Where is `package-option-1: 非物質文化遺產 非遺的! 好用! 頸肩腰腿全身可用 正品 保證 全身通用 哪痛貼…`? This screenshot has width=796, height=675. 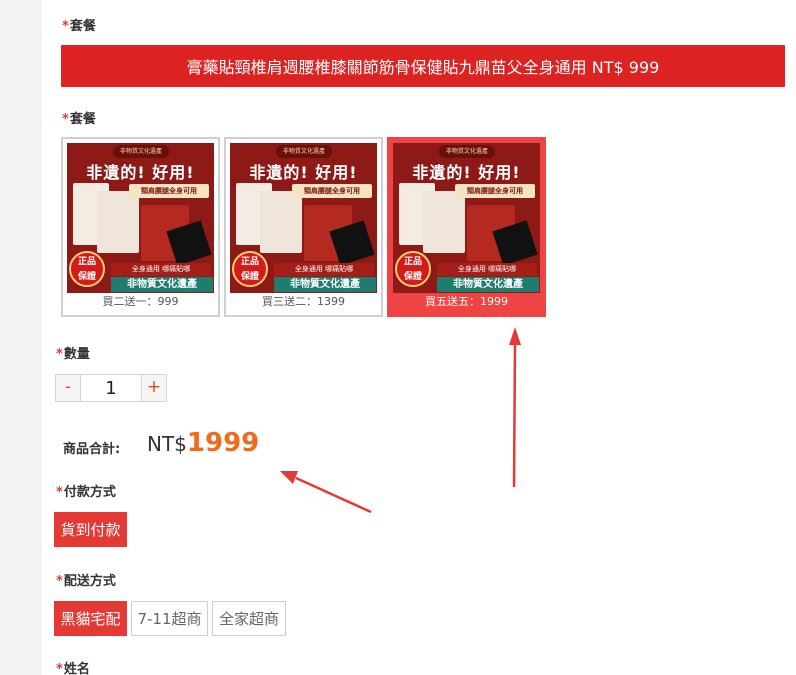
package-option-1: 非物質文化遺產 非遺的! 好用! 頸肩腰腿全身可用 正品 保證 全身通用 哪痛貼… is located at coordinates (140, 227).